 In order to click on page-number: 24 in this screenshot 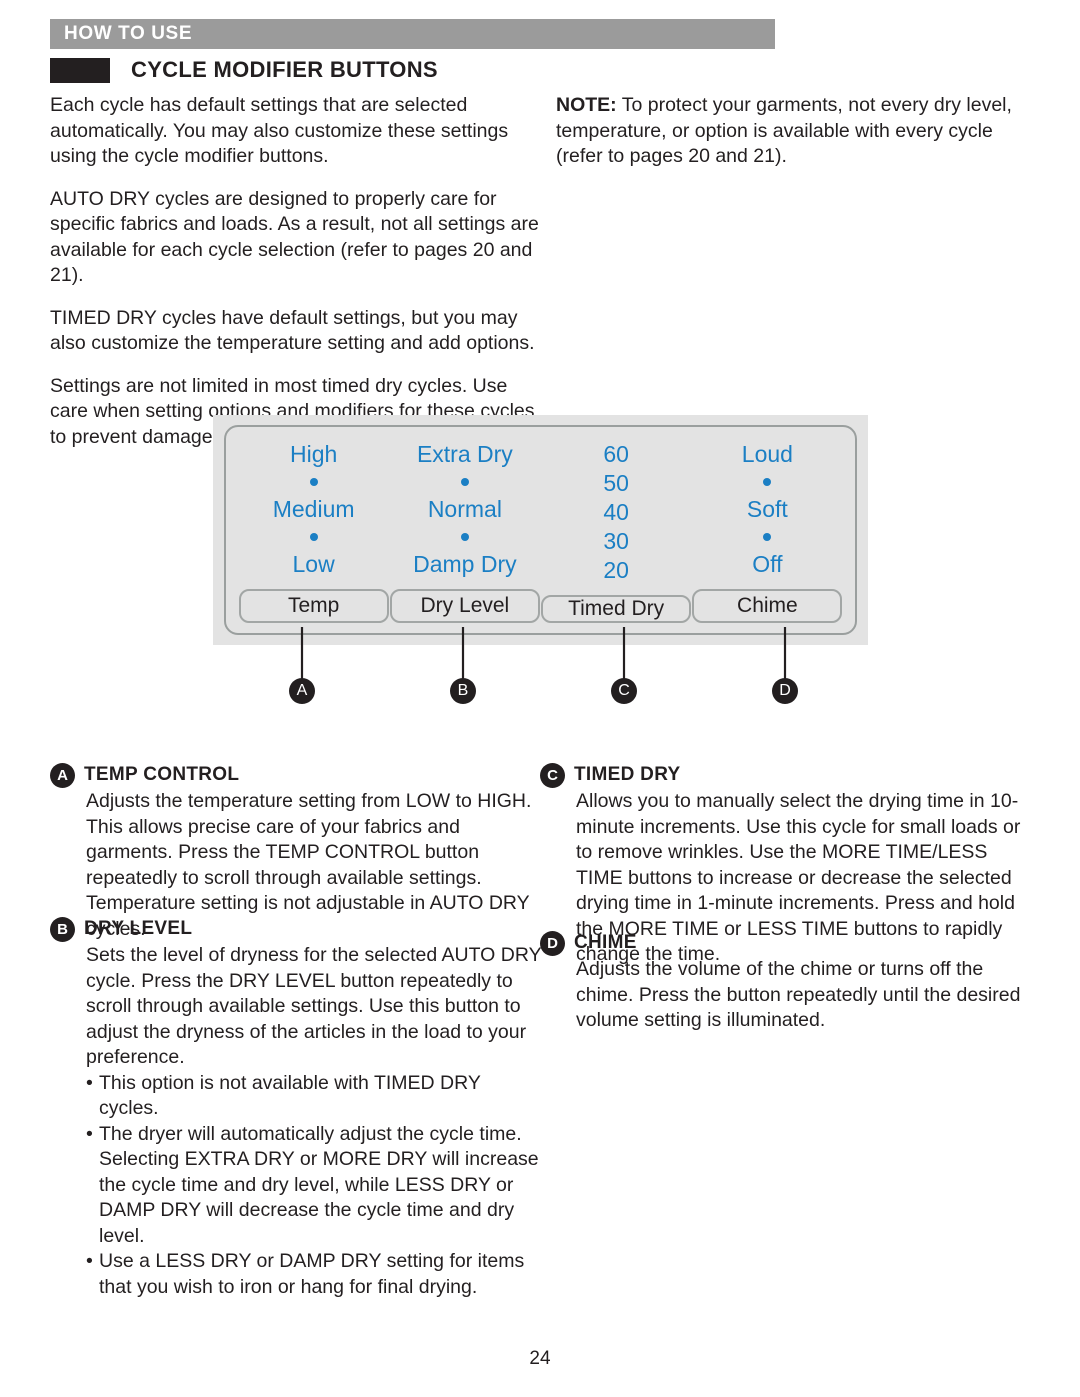, I will do `click(540, 1358)`.